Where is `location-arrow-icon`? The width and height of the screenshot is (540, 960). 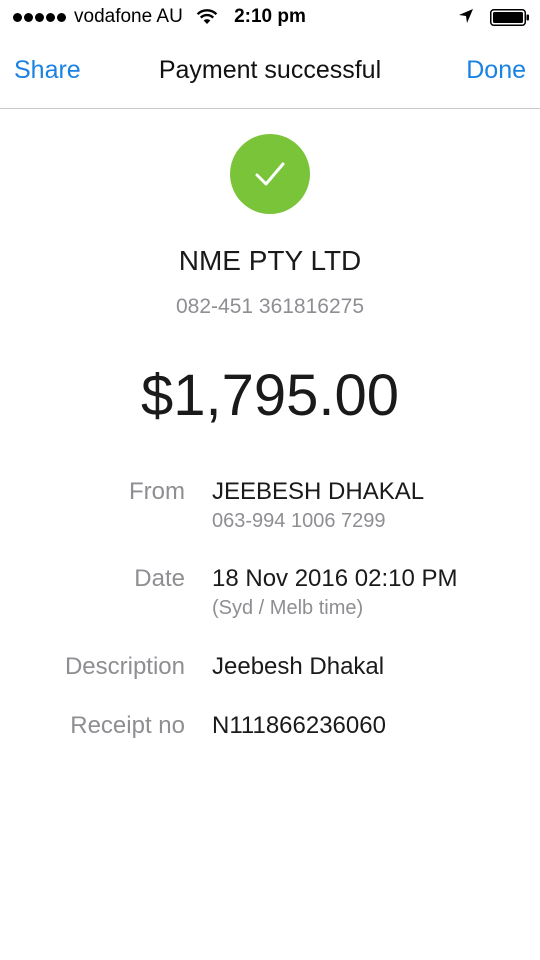 location-arrow-icon is located at coordinates (466, 19).